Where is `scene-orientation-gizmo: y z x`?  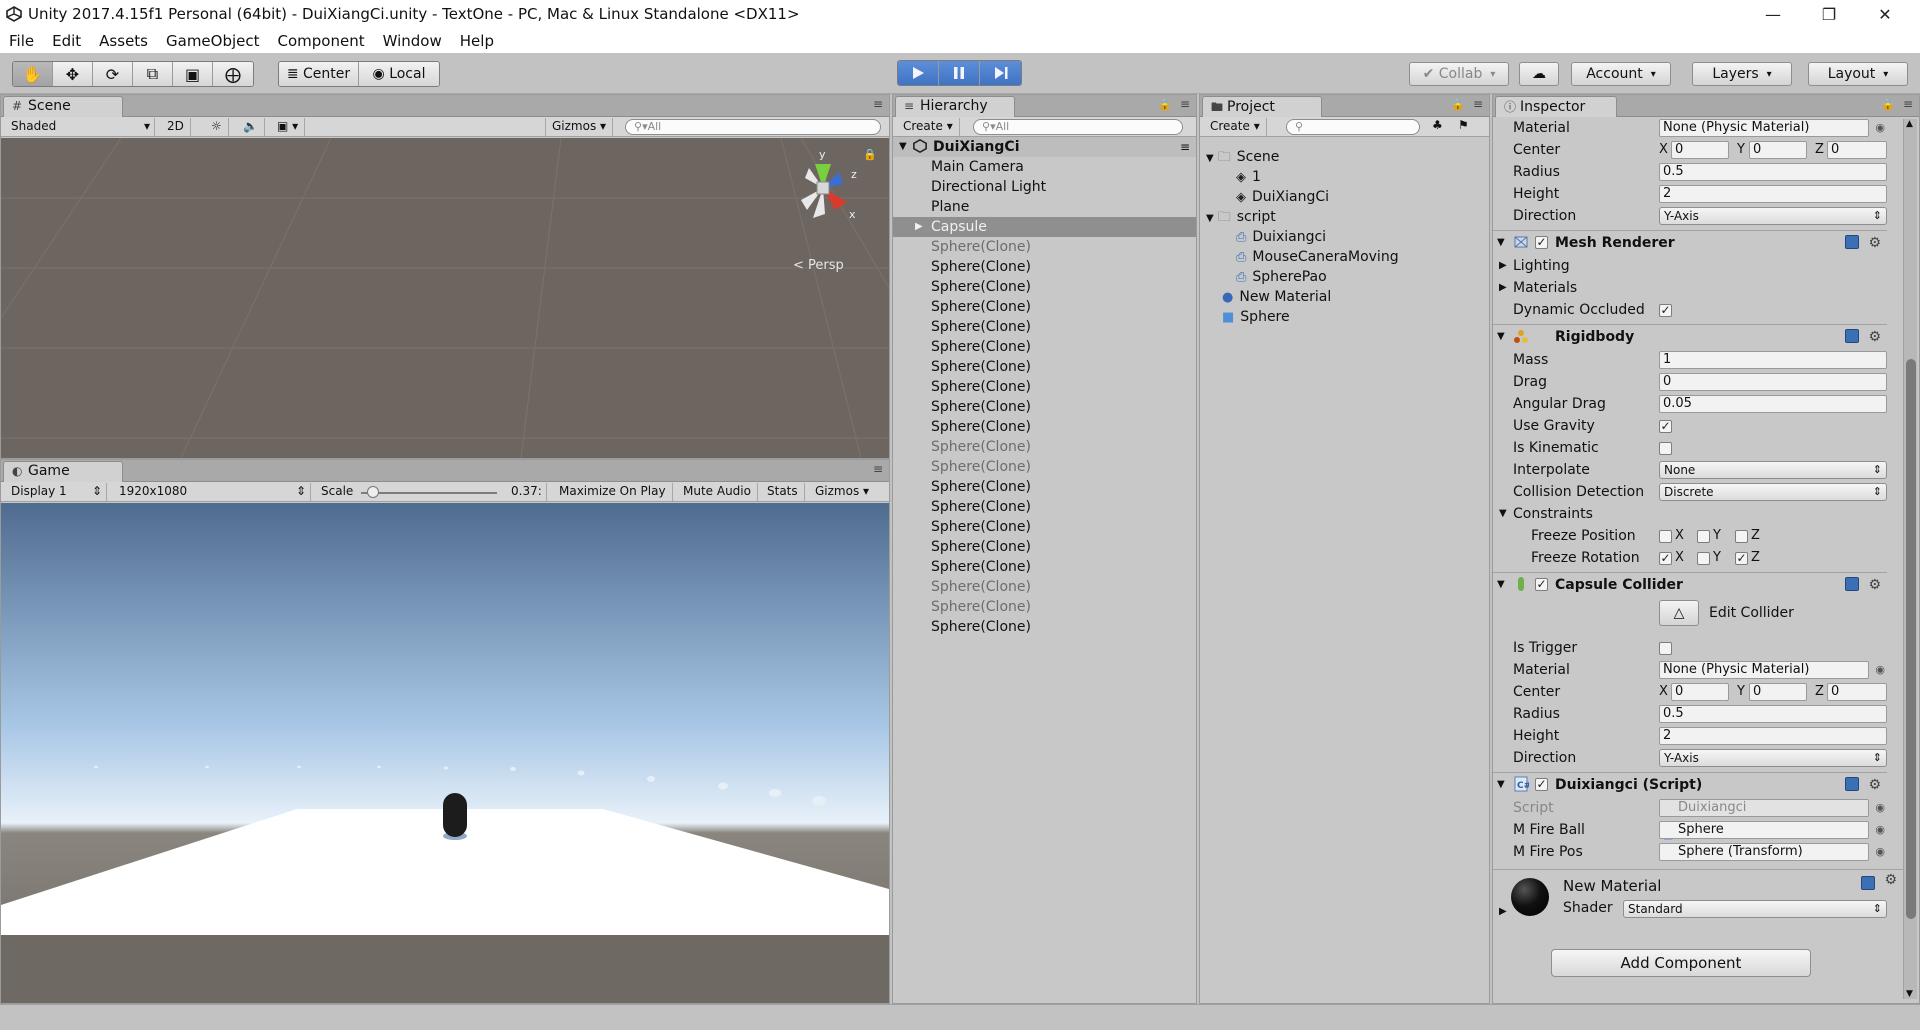
scene-orientation-gizmo: y z x is located at coordinates (823, 188).